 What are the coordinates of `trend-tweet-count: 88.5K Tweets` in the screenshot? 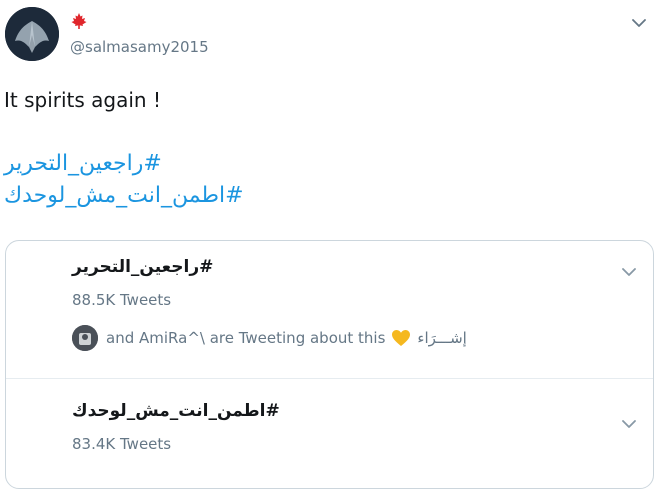 It's located at (122, 300).